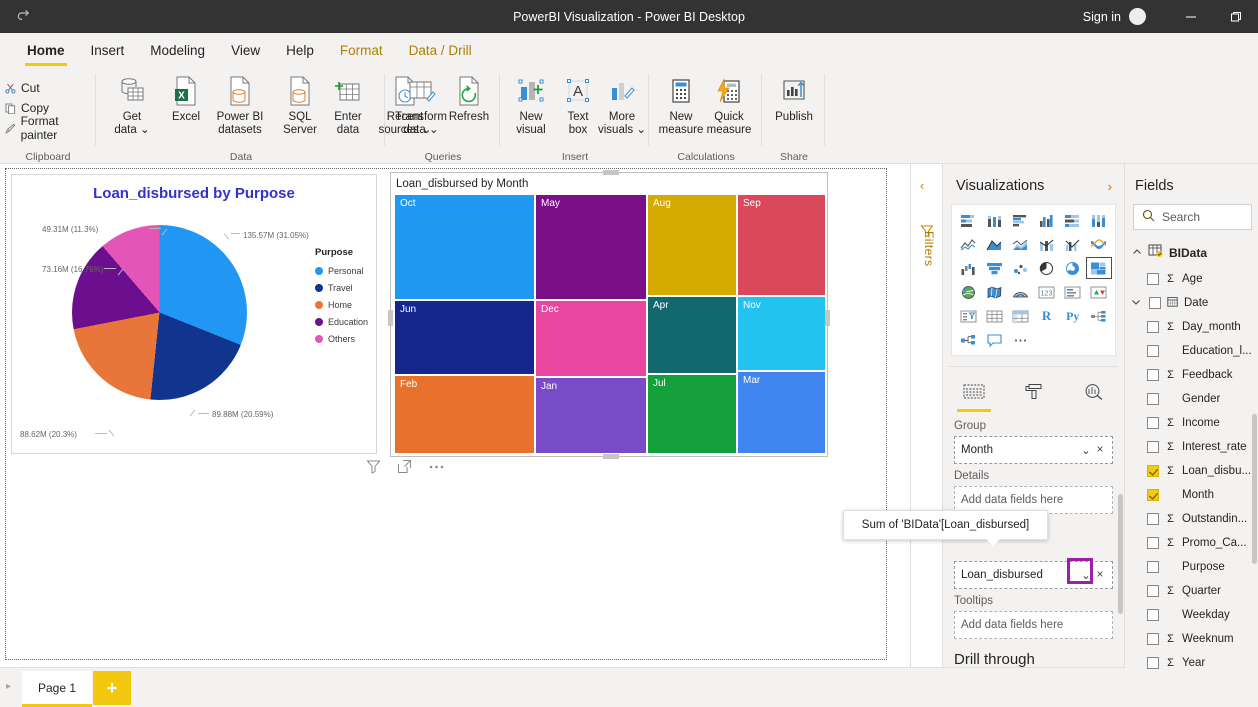 Image resolution: width=1258 pixels, height=707 pixels. What do you see at coordinates (1137, 16) in the screenshot?
I see `avatar` at bounding box center [1137, 16].